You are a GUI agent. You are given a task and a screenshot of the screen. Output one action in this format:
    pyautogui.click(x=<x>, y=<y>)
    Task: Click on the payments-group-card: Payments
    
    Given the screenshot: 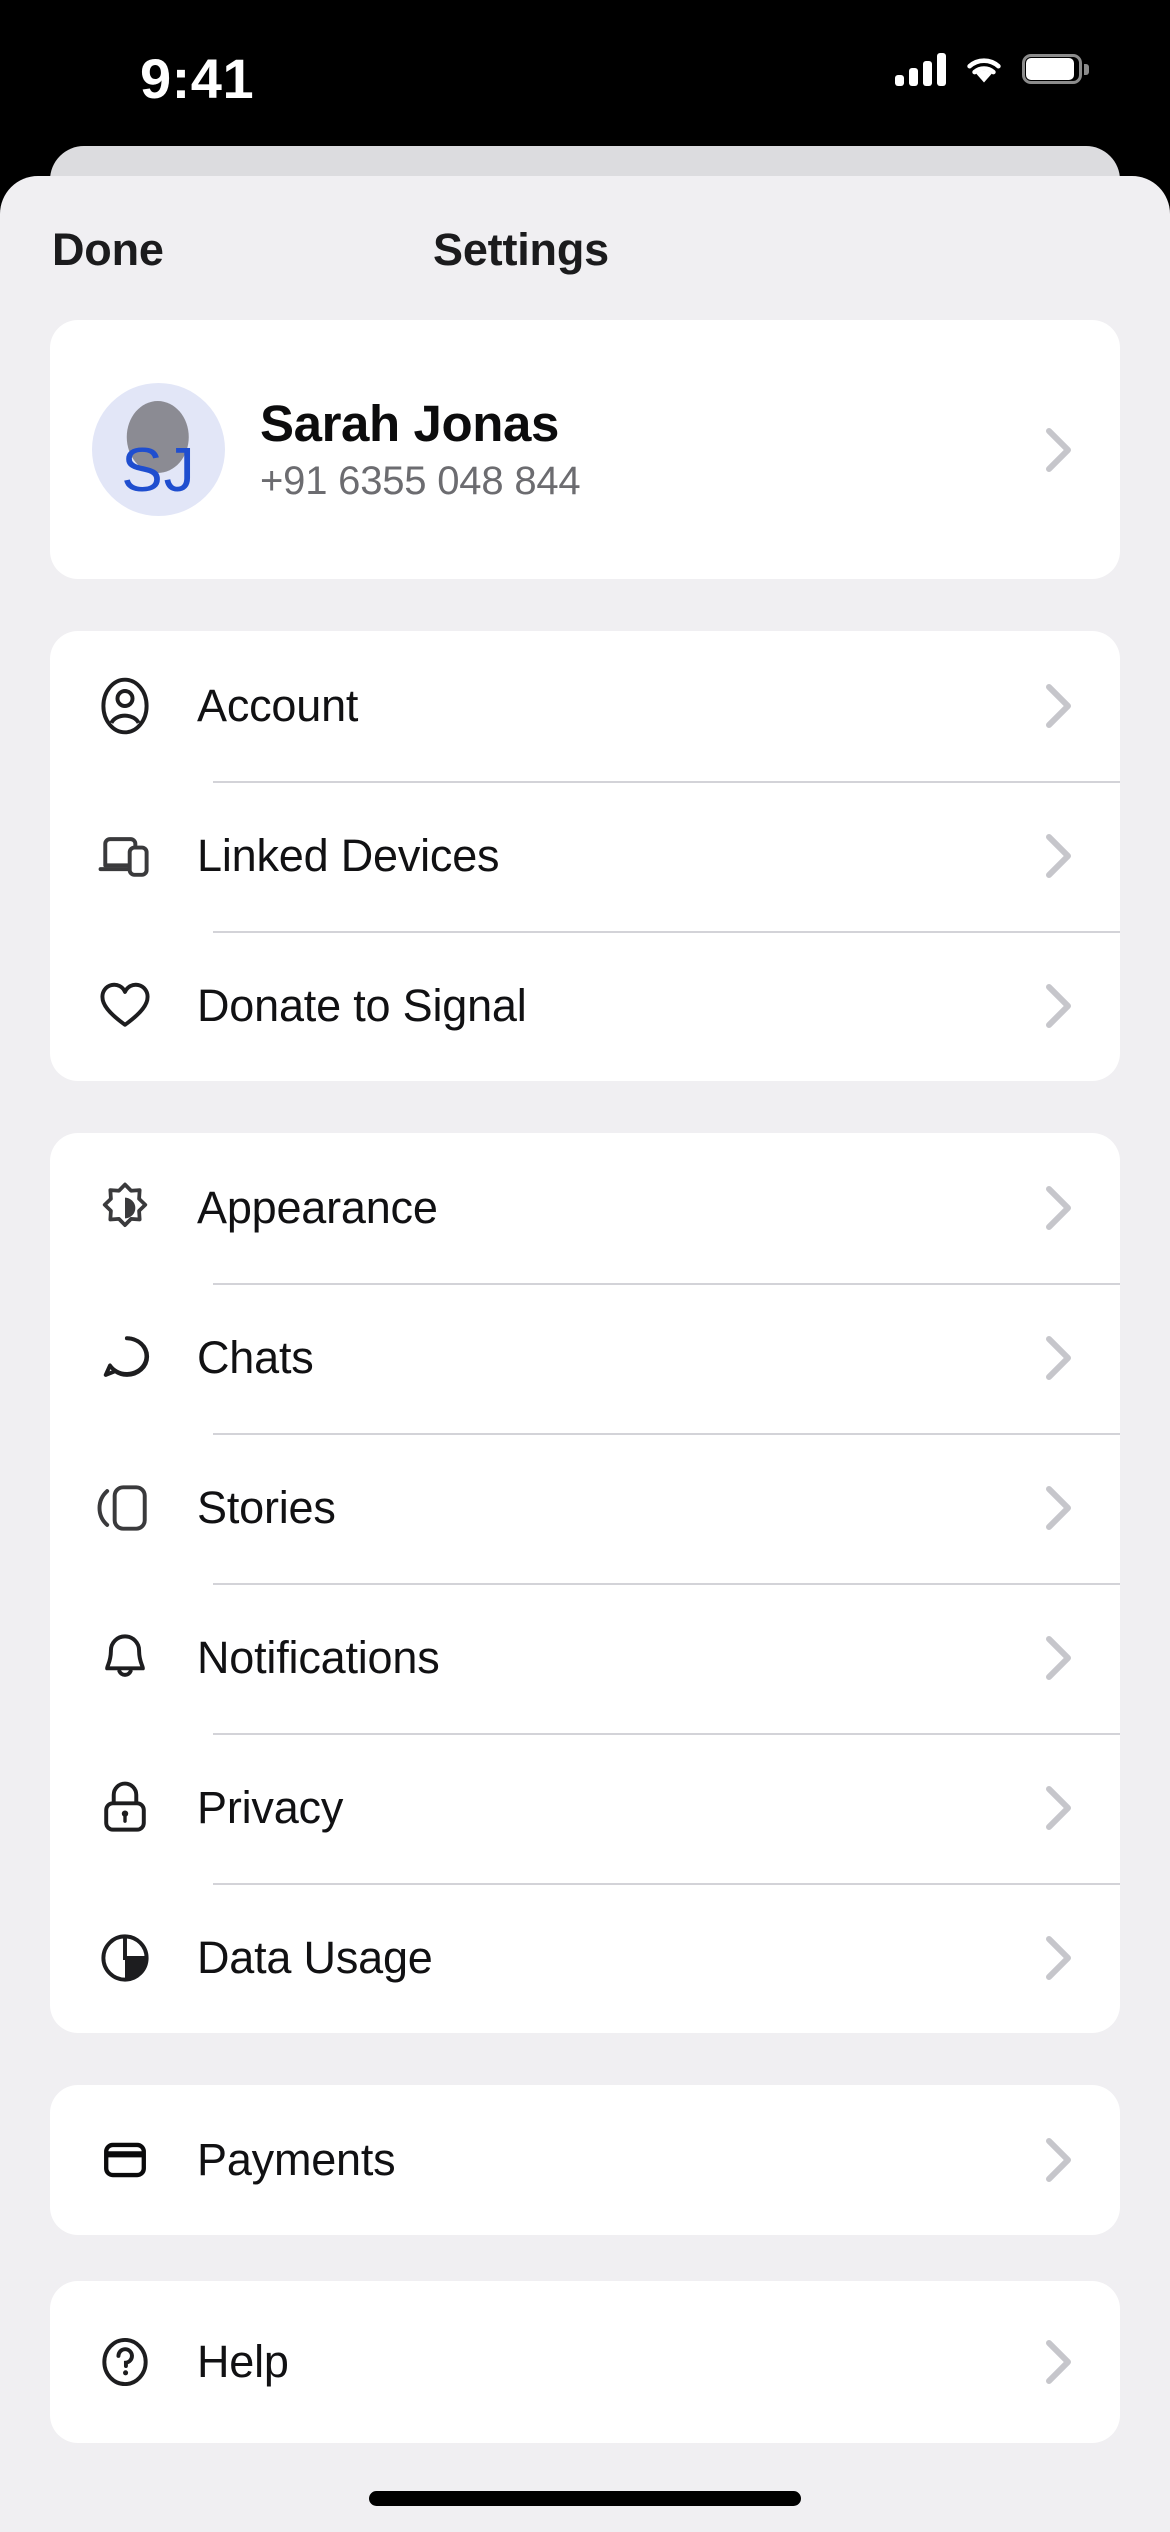 What is the action you would take?
    pyautogui.click(x=585, y=2160)
    